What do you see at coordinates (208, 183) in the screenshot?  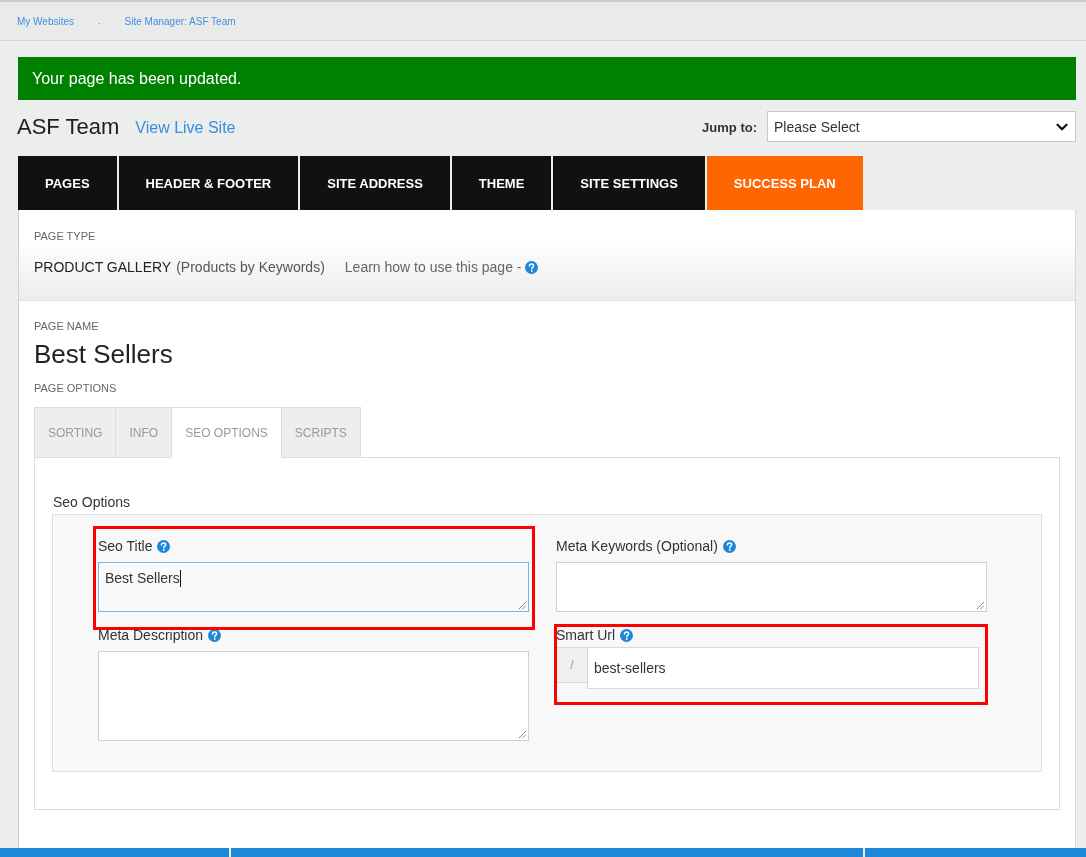 I see `nav-tab: HEADER & FOOTER` at bounding box center [208, 183].